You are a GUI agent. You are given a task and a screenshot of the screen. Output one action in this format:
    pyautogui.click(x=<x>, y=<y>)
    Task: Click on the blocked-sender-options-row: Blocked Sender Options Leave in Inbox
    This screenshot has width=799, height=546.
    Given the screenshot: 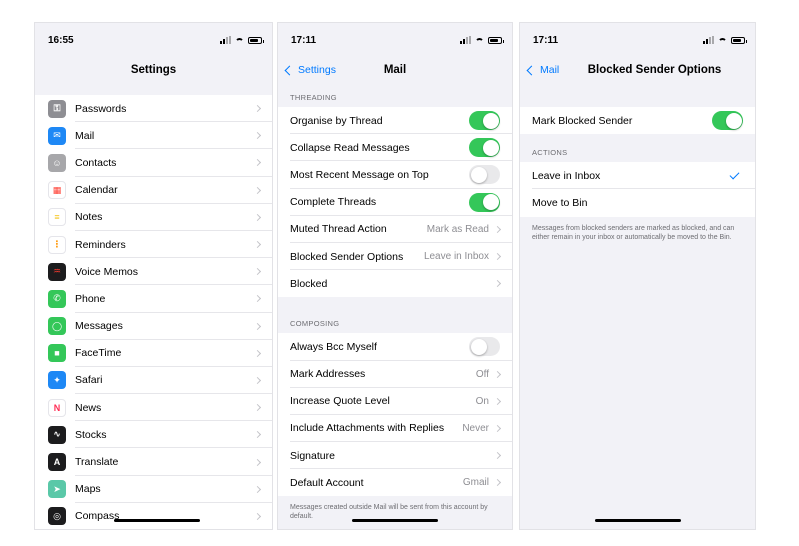 What is the action you would take?
    pyautogui.click(x=395, y=256)
    